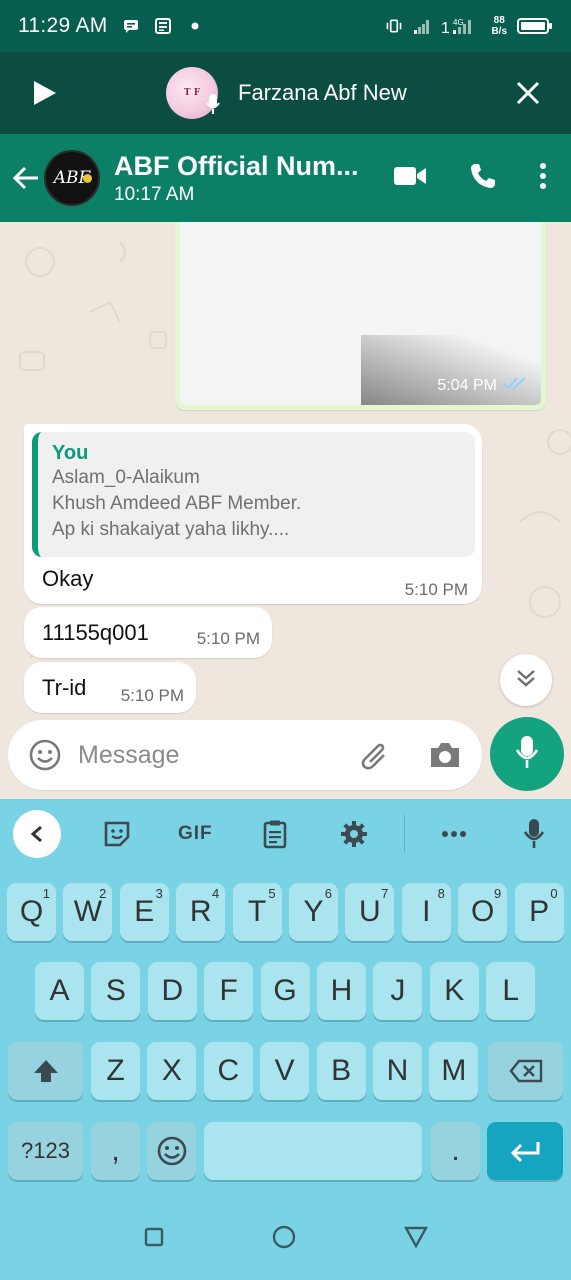 This screenshot has width=571, height=1280. What do you see at coordinates (461, 26) in the screenshot?
I see `signal-2-icon: 1 4G` at bounding box center [461, 26].